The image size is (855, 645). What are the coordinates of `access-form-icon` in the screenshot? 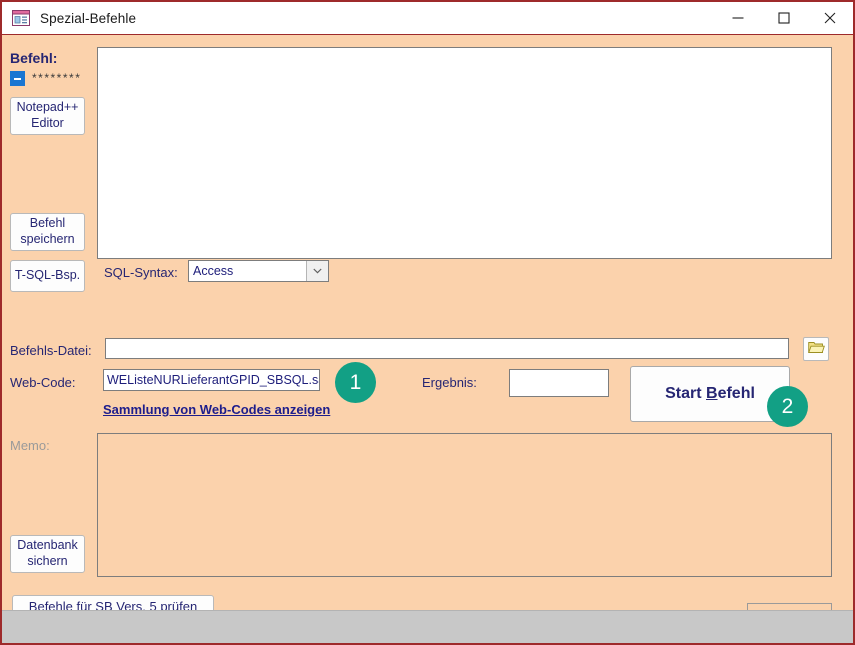 It's located at (21, 18).